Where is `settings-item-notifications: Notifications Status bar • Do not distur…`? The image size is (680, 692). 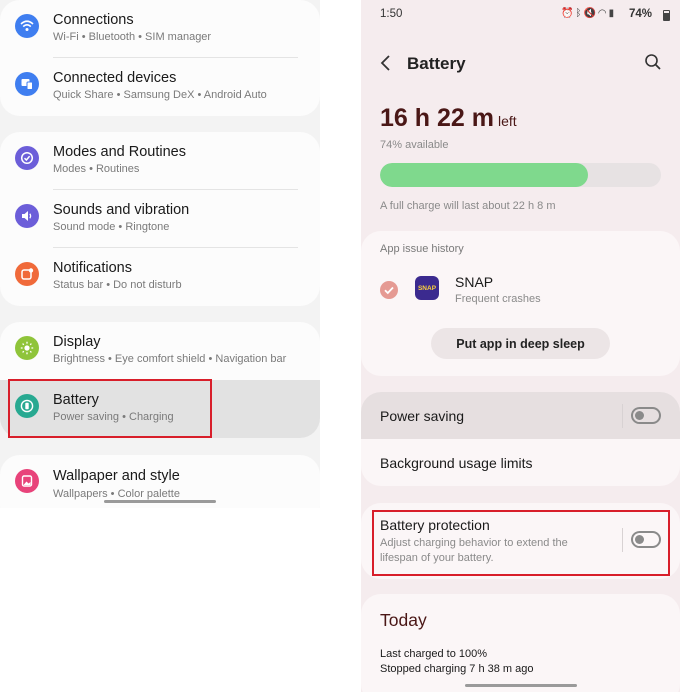 settings-item-notifications: Notifications Status bar • Do not distur… is located at coordinates (160, 277).